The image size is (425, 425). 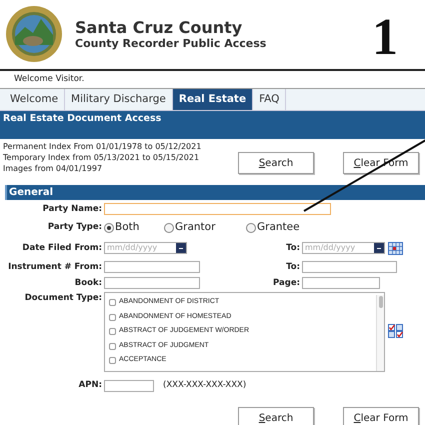 What do you see at coordinates (35, 99) in the screenshot?
I see `nav-tab: Welcome` at bounding box center [35, 99].